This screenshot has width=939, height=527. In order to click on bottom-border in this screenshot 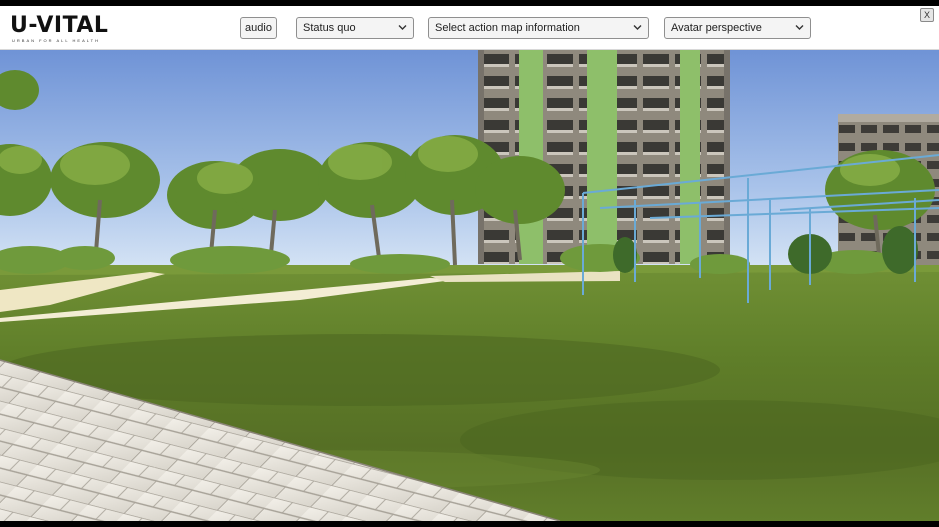, I will do `click(469, 524)`.